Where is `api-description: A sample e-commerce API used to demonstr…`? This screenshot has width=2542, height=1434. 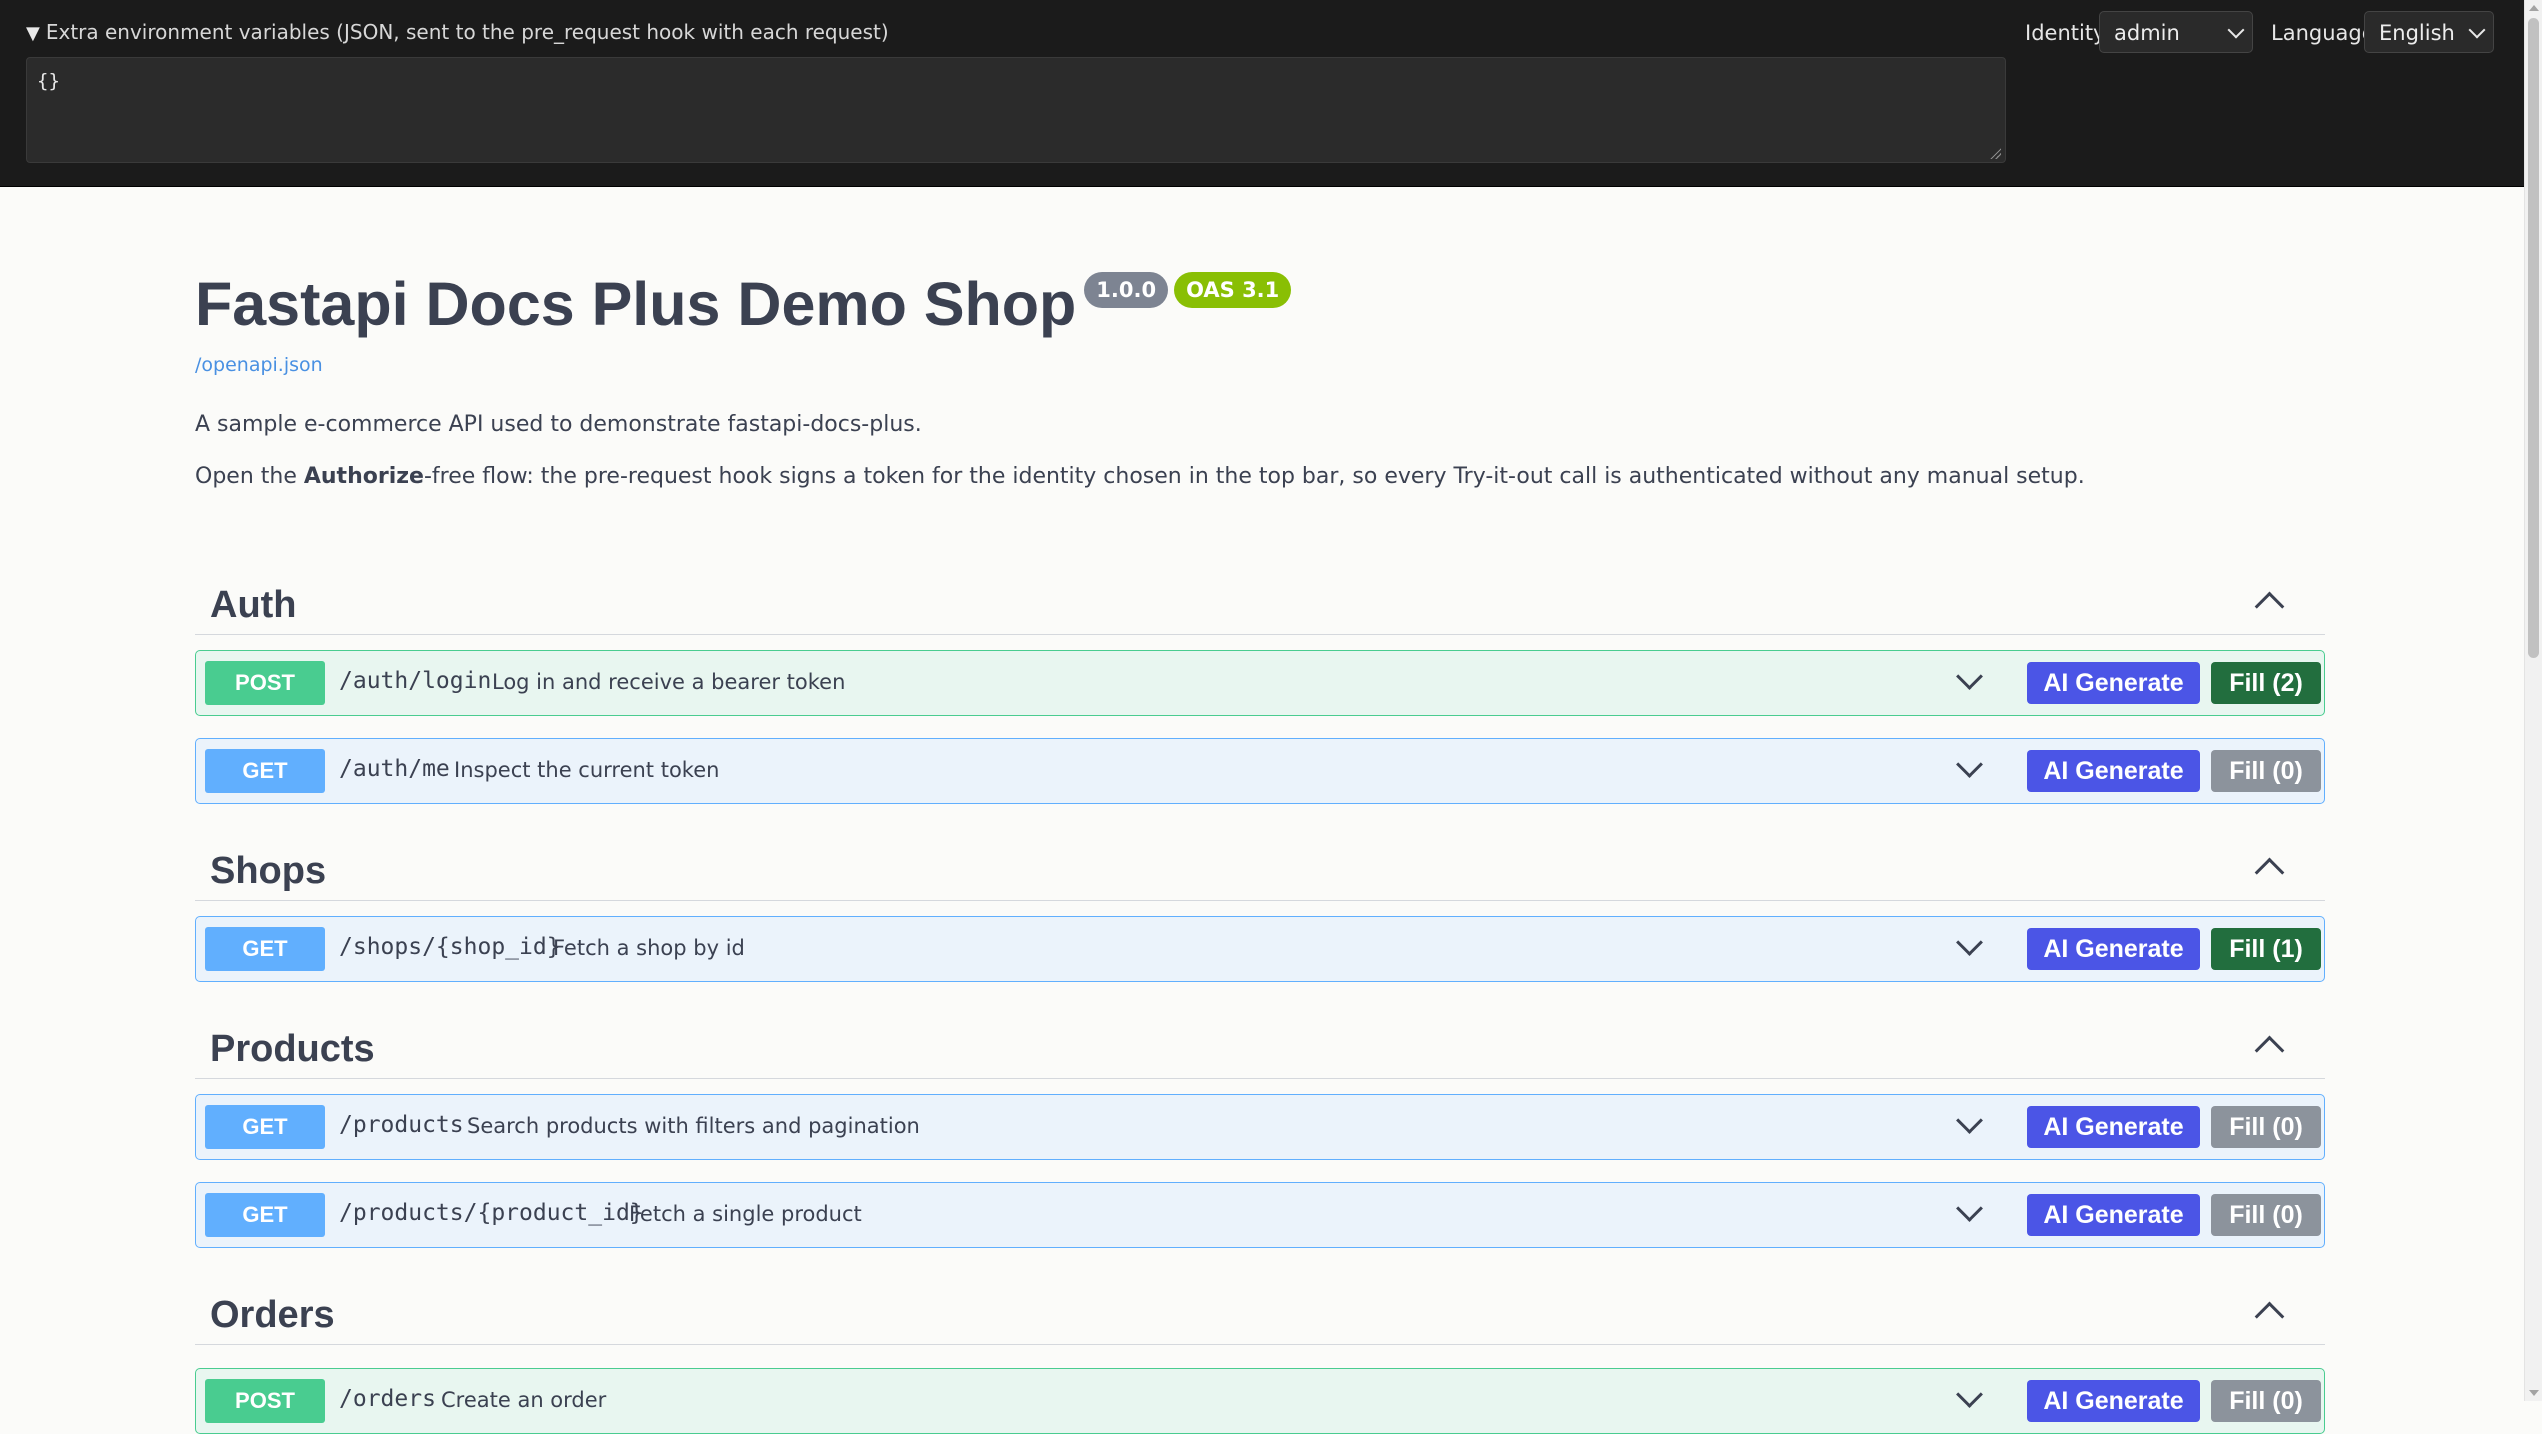
api-description: A sample e-commerce API used to demonstr… is located at coordinates (558, 424).